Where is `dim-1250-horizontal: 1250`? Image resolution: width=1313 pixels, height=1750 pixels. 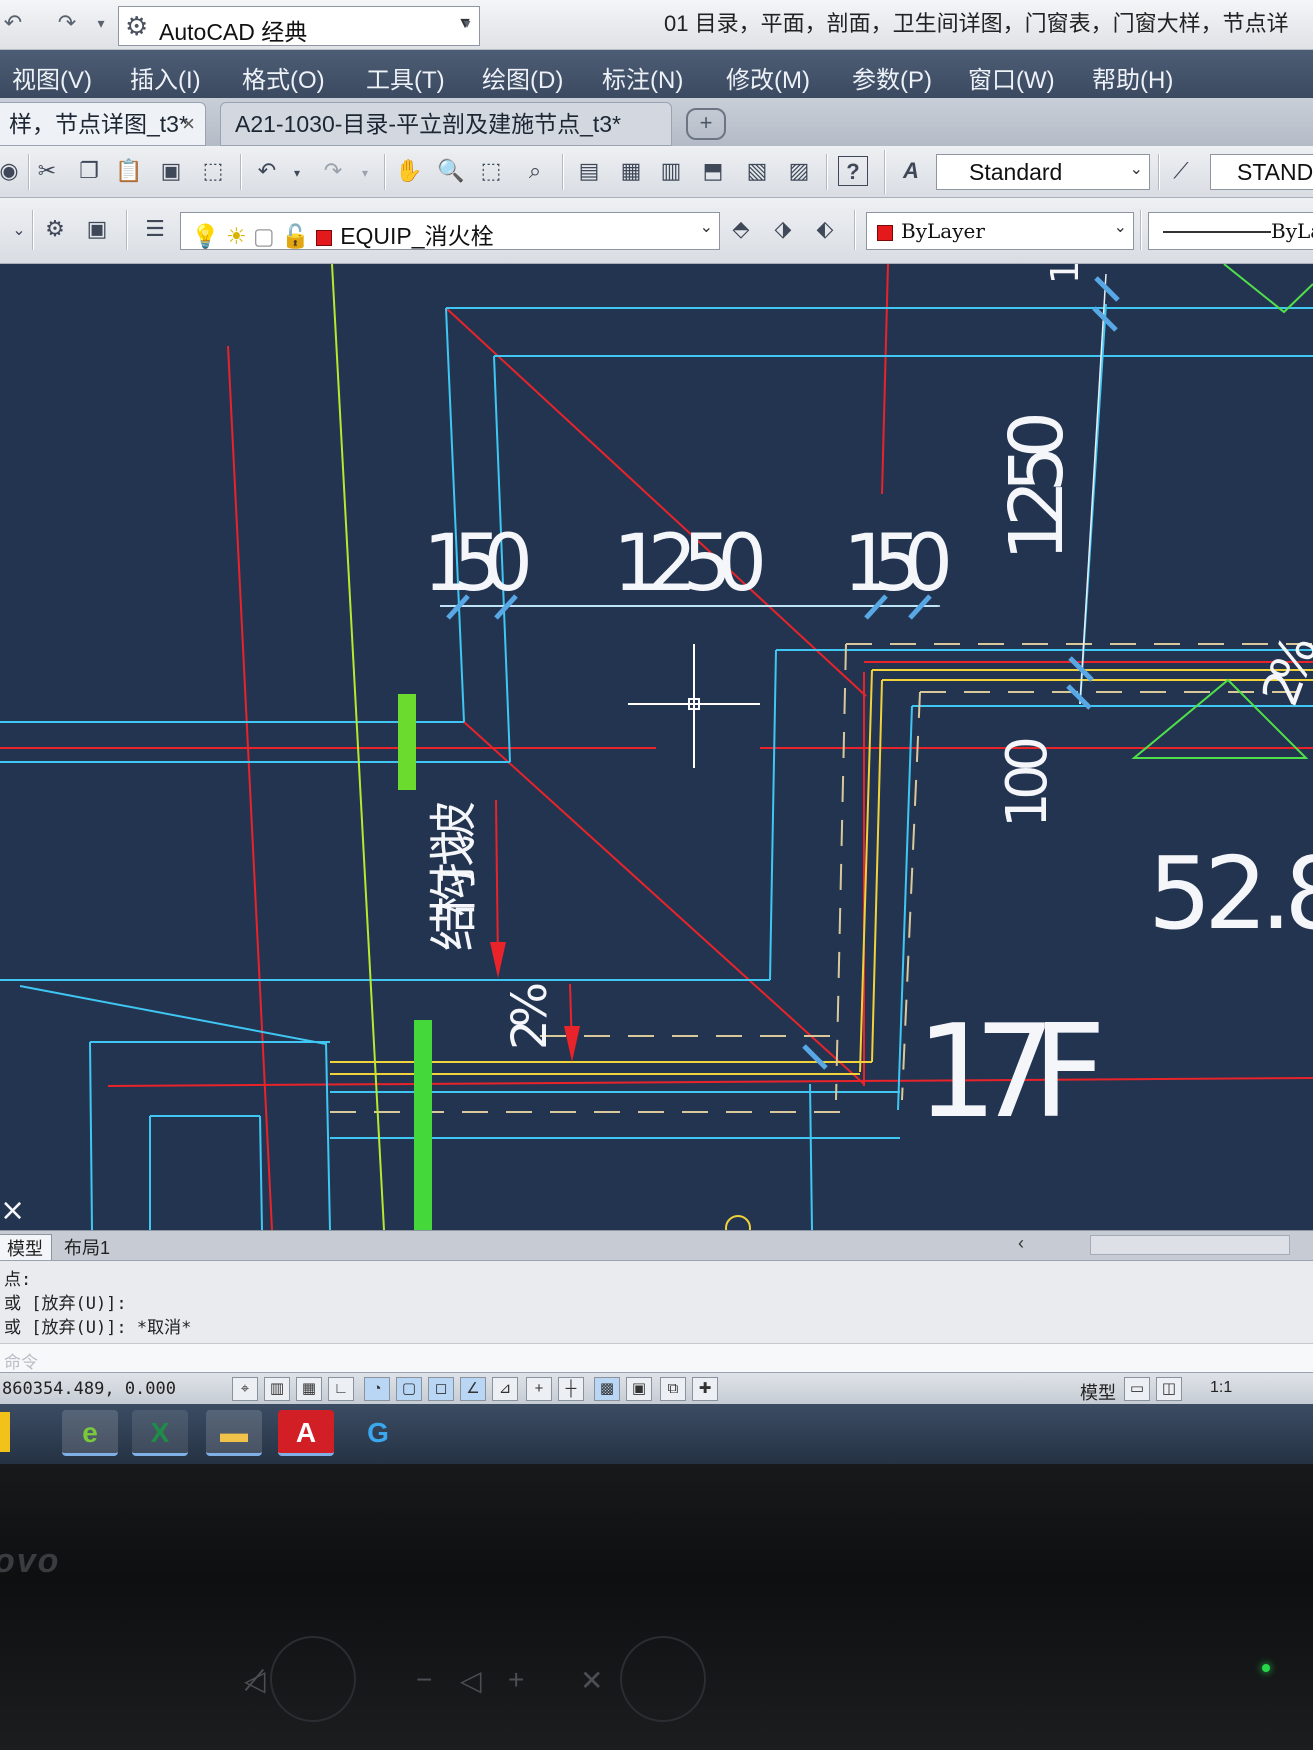
dim-1250-horizontal: 1250 is located at coordinates (690, 564).